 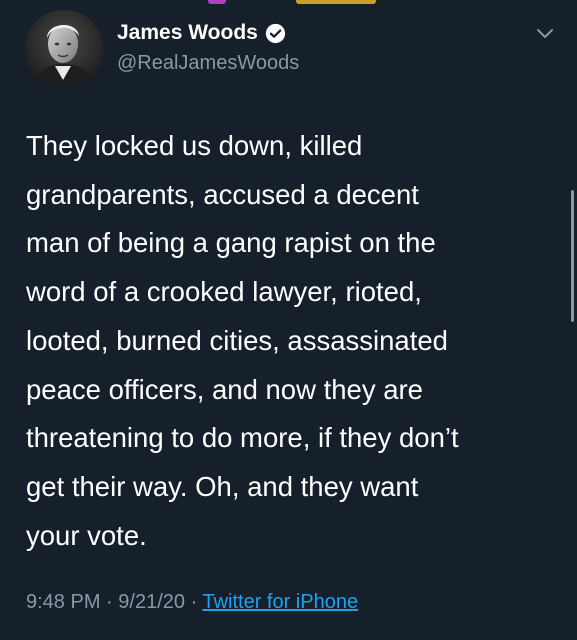 I want to click on avatar-photo, so click(x=64, y=49).